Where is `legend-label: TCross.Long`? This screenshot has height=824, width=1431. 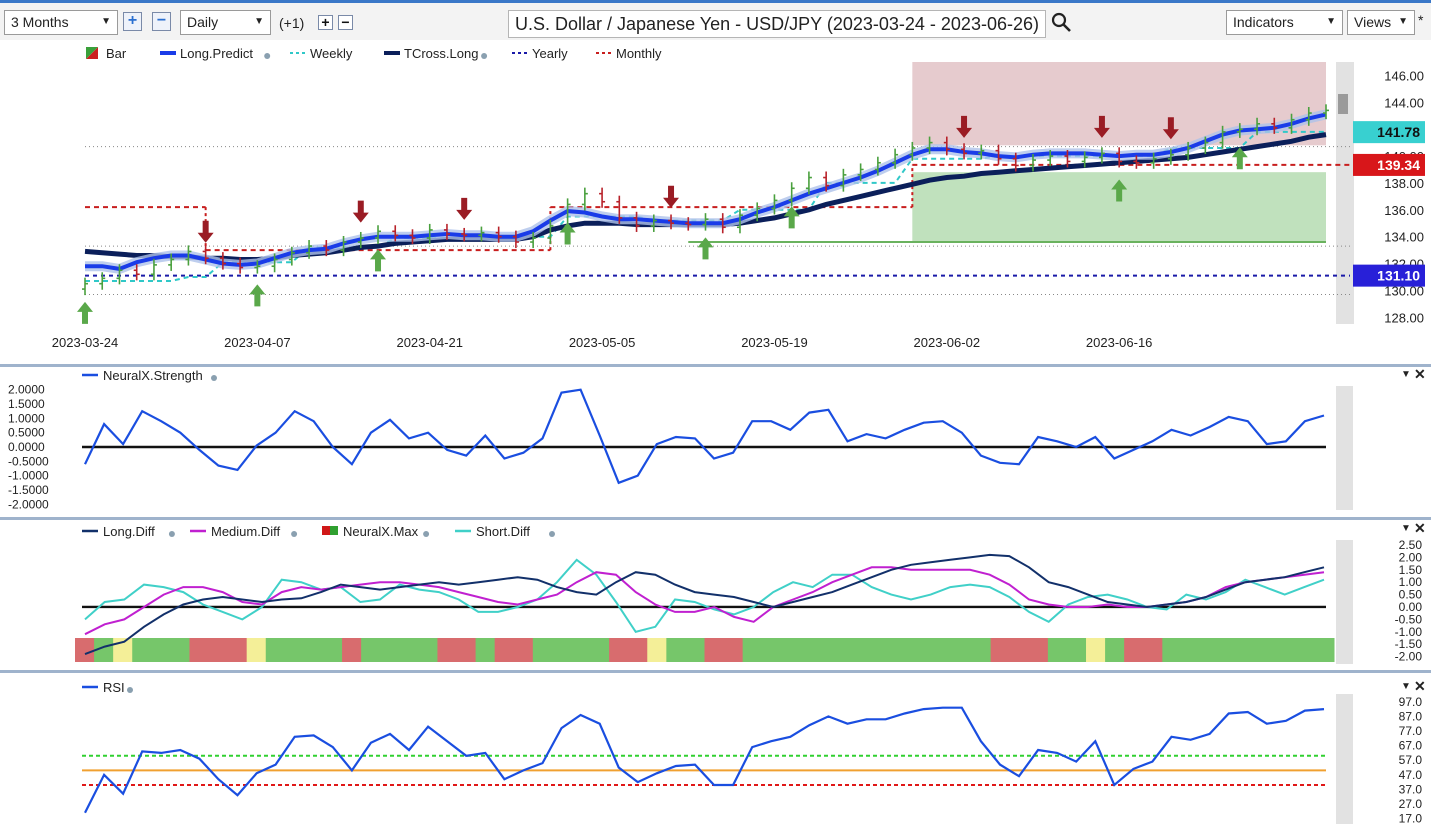 legend-label: TCross.Long is located at coordinates (441, 53).